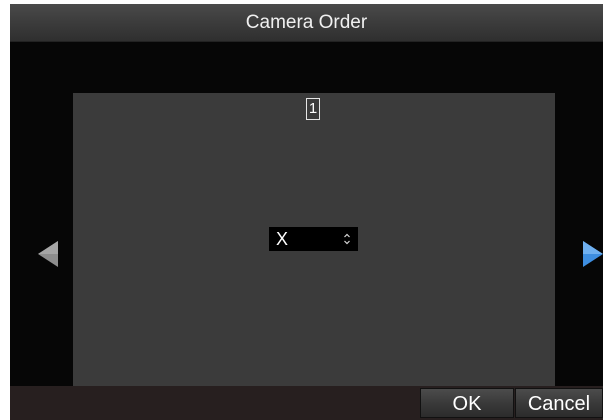  What do you see at coordinates (559, 403) in the screenshot?
I see `cancel-button: Cancel` at bounding box center [559, 403].